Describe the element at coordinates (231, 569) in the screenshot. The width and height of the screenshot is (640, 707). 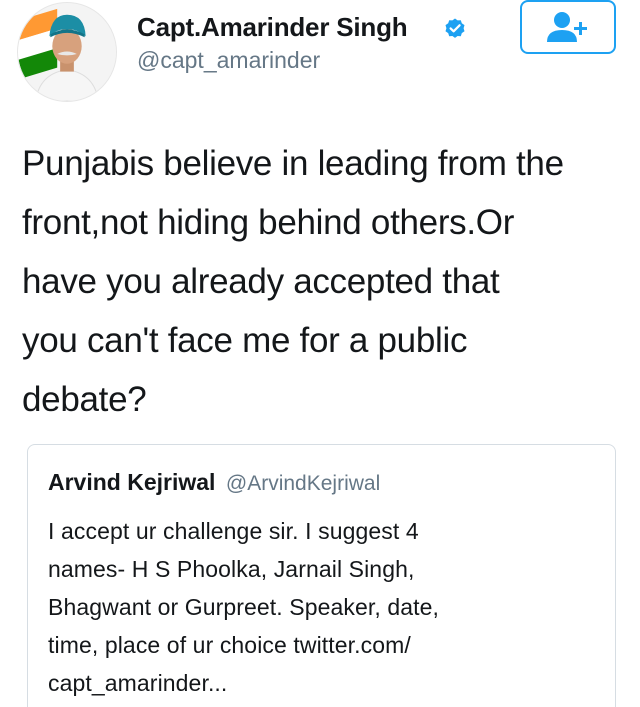
I see `quoted-text-line: names- H S Phoolka, Jarnail Singh,` at that location.